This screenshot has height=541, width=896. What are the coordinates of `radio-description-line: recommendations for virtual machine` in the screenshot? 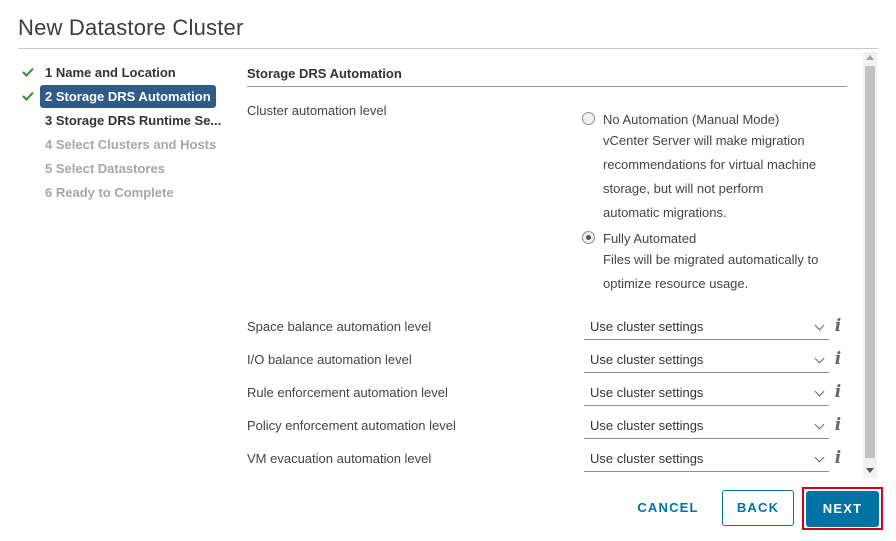 It's located at (710, 164).